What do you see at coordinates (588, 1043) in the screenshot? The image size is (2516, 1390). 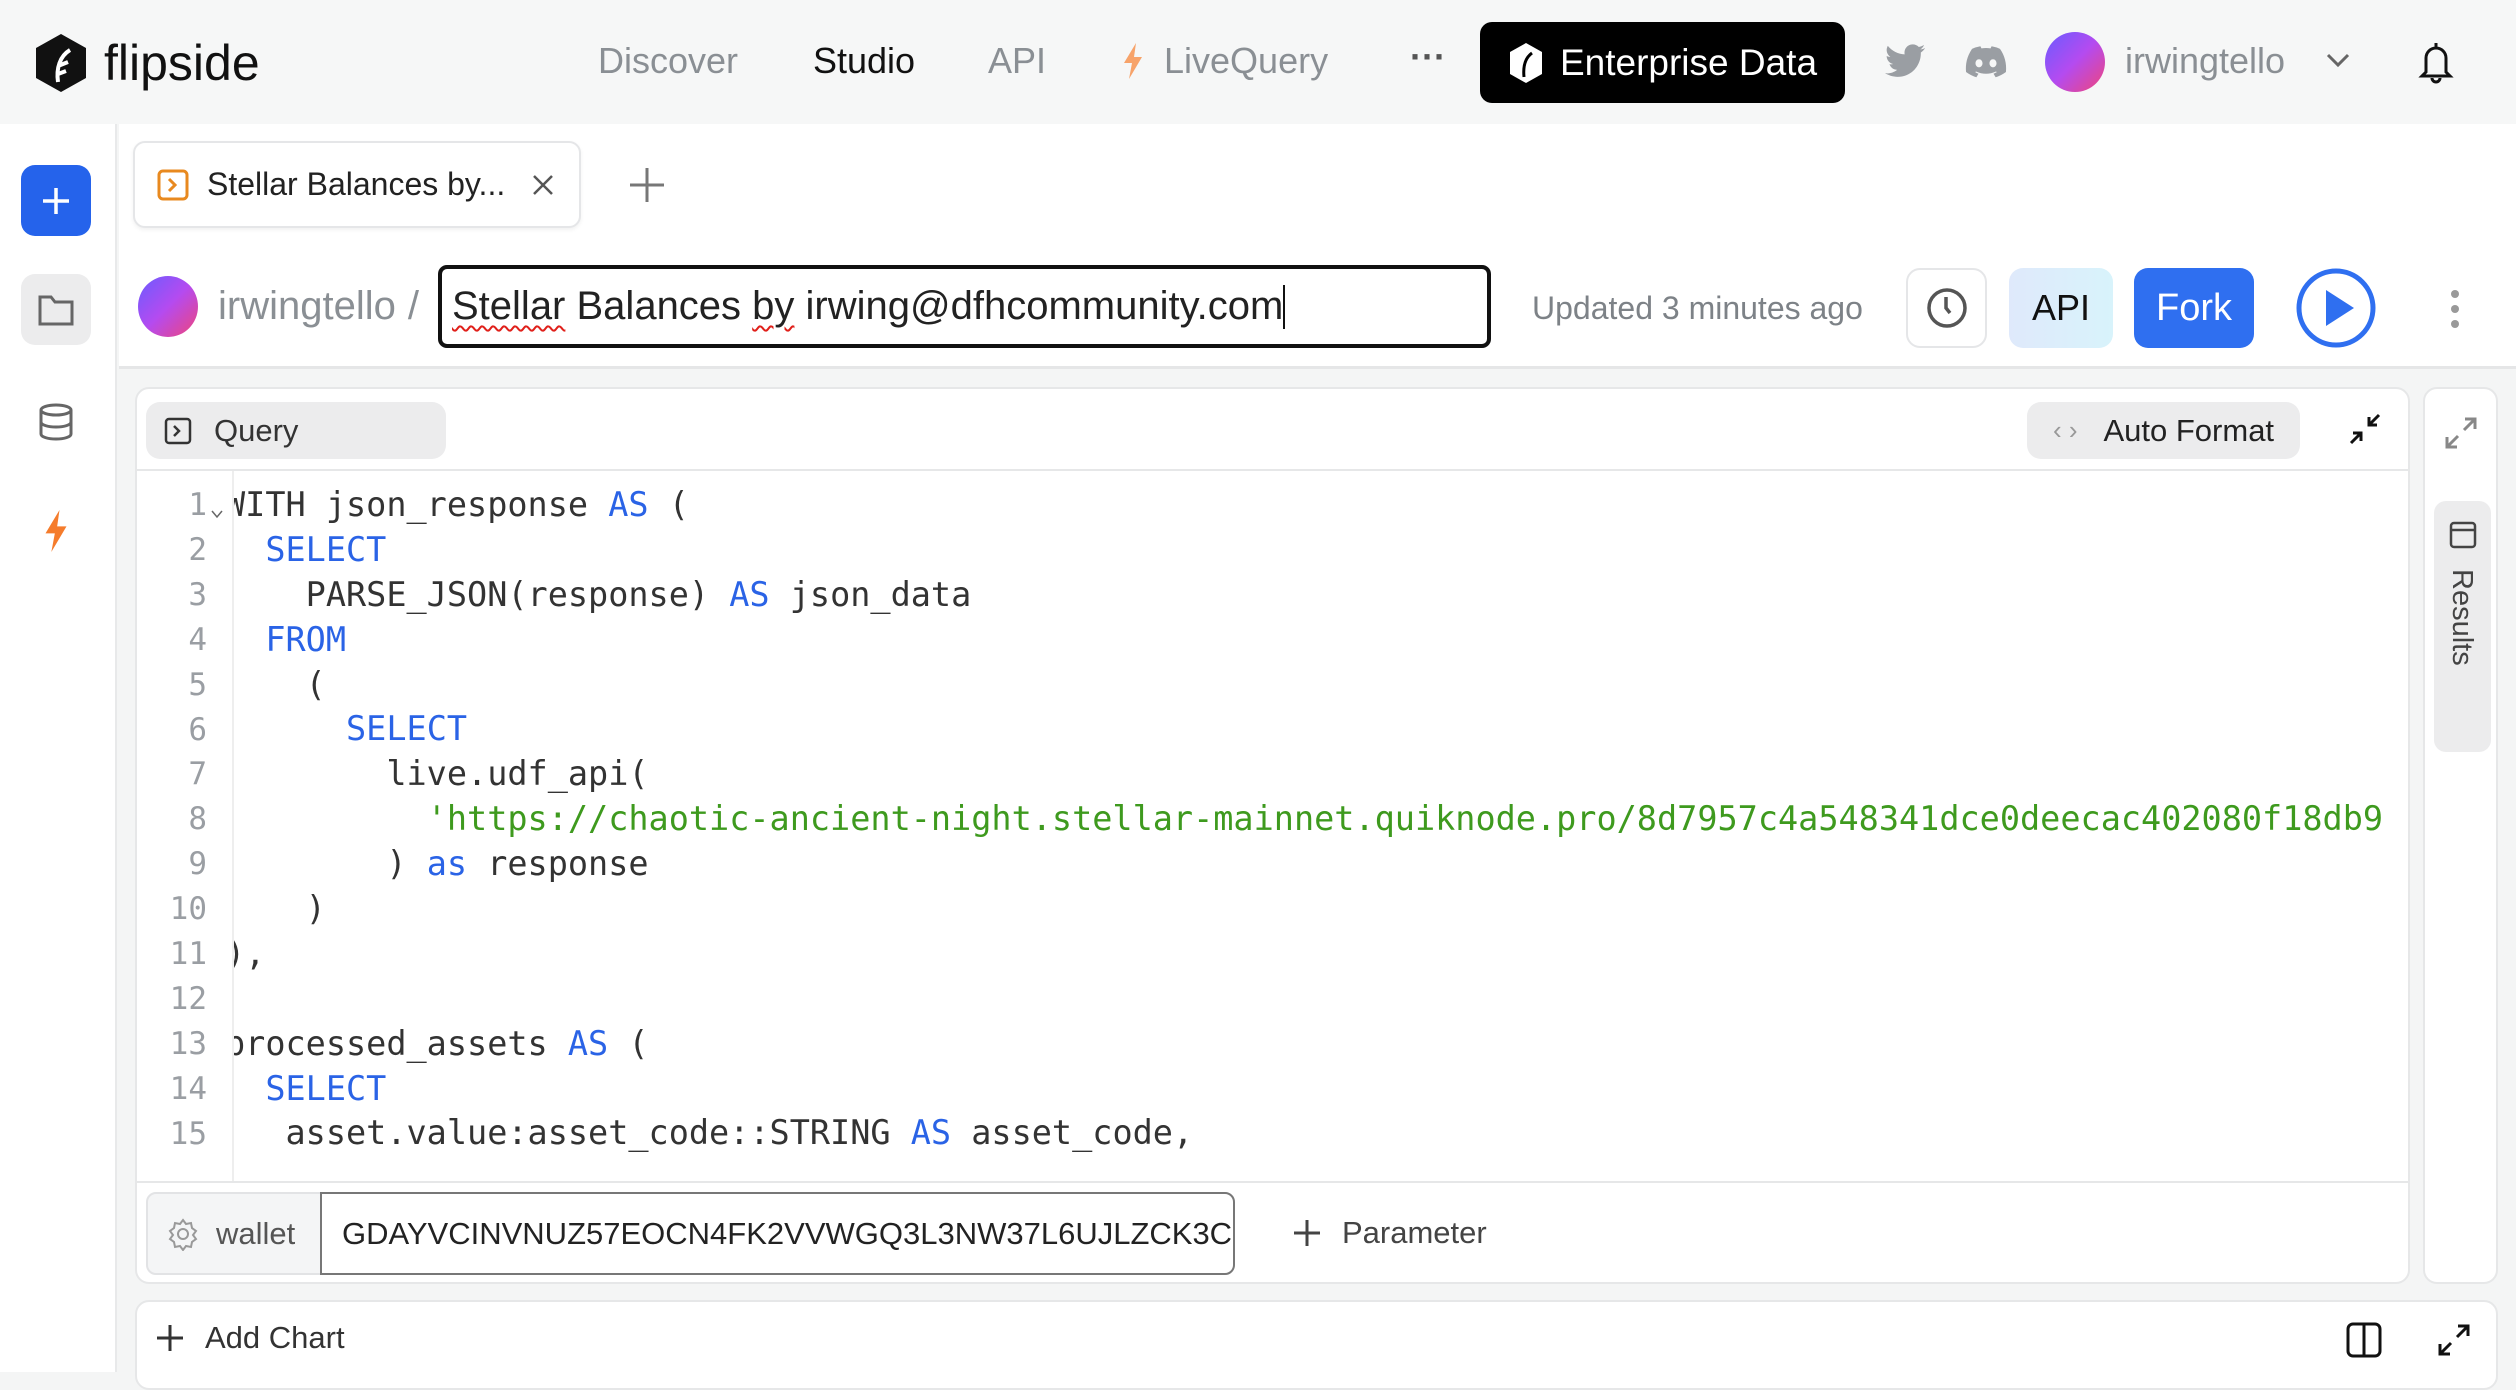 I see `code-keyword: AS` at bounding box center [588, 1043].